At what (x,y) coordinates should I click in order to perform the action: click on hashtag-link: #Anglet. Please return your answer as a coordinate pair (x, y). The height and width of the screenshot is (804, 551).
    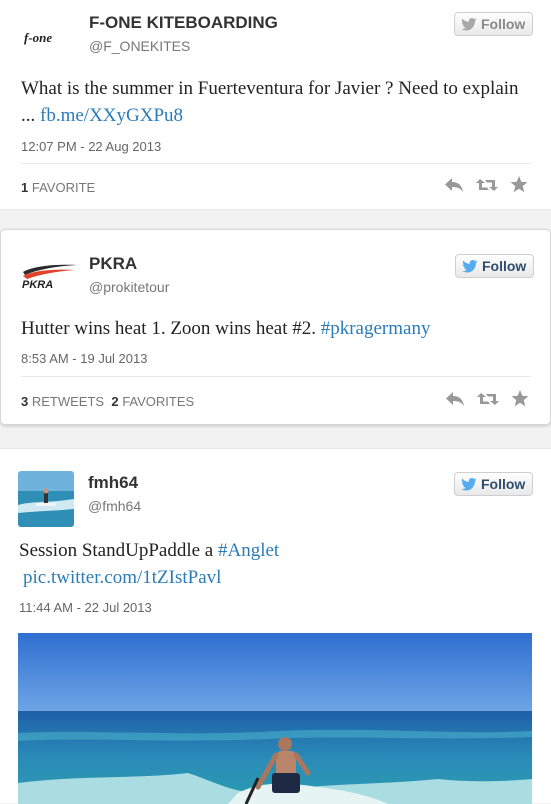
    Looking at the image, I should click on (248, 550).